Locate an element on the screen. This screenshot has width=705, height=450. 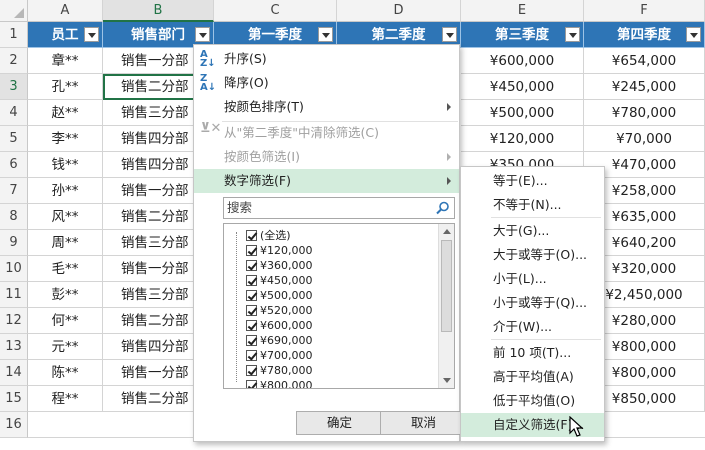
checklist-label: ¥520,000 is located at coordinates (286, 310).